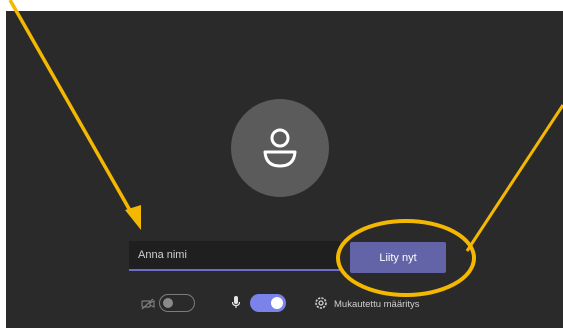  What do you see at coordinates (398, 257) in the screenshot?
I see `join-now-button: Liity nyt` at bounding box center [398, 257].